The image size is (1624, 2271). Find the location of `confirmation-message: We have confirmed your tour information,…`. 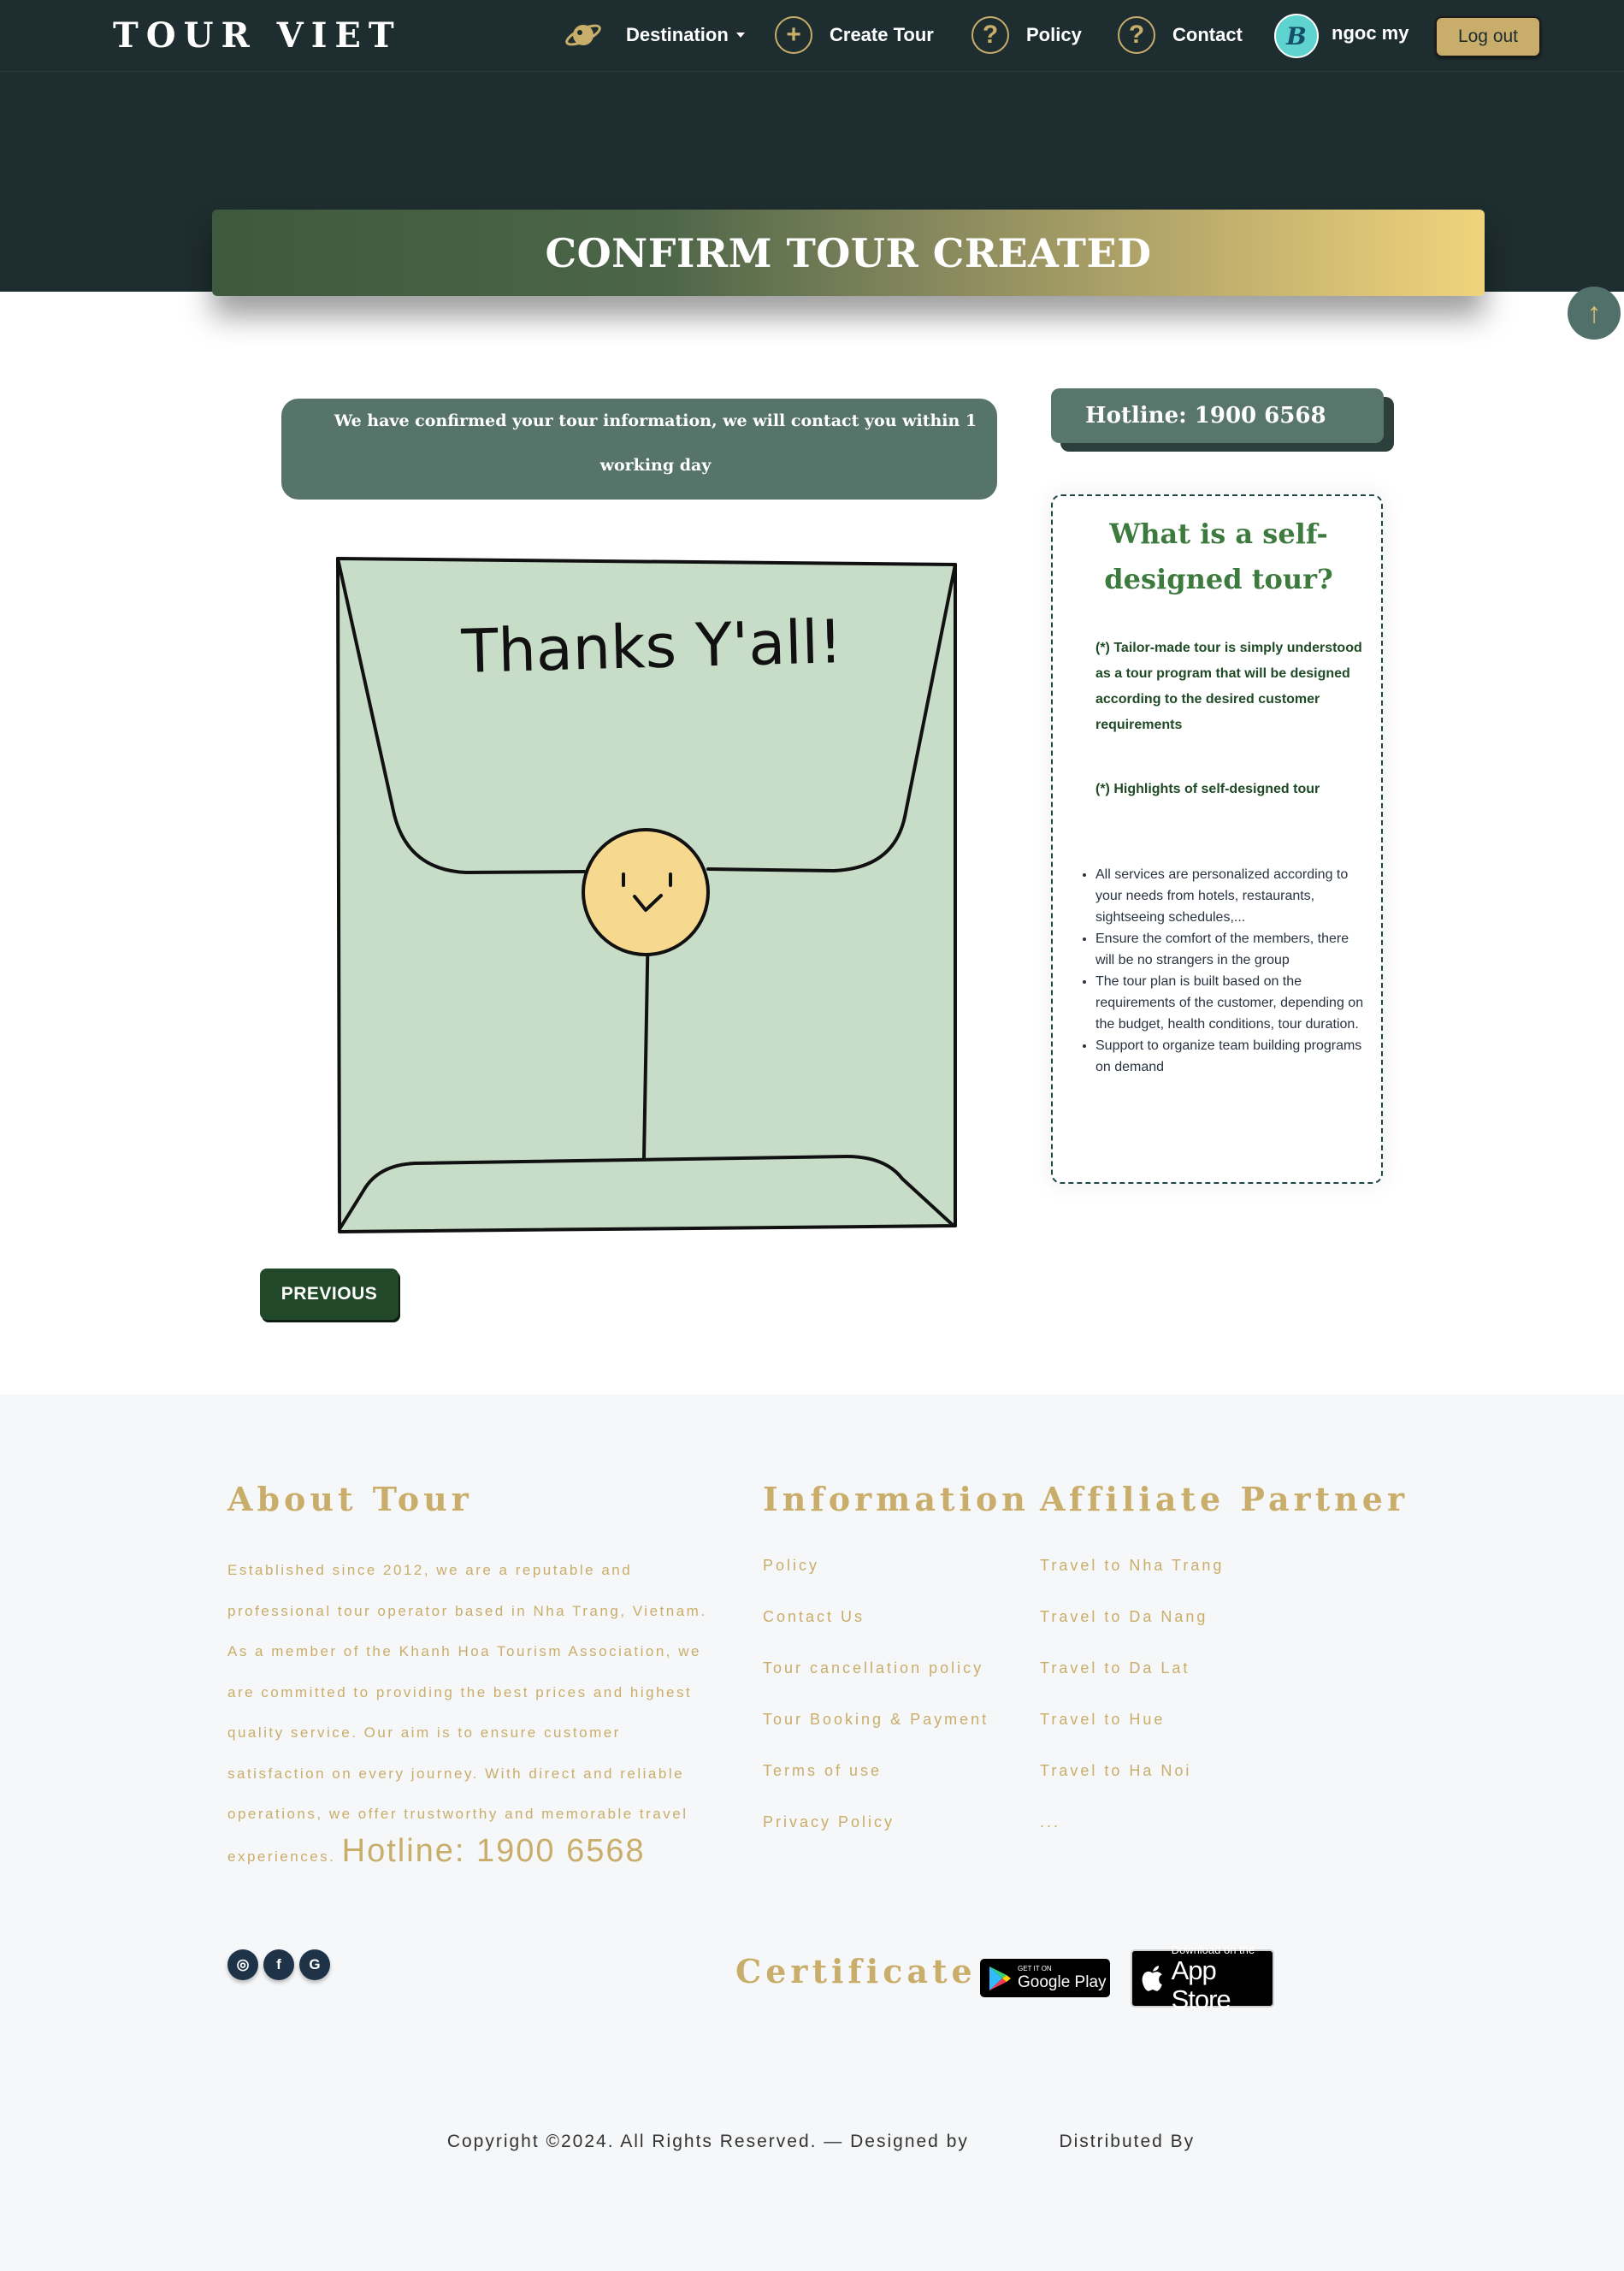

confirmation-message: We have confirmed your tour information,… is located at coordinates (639, 449).